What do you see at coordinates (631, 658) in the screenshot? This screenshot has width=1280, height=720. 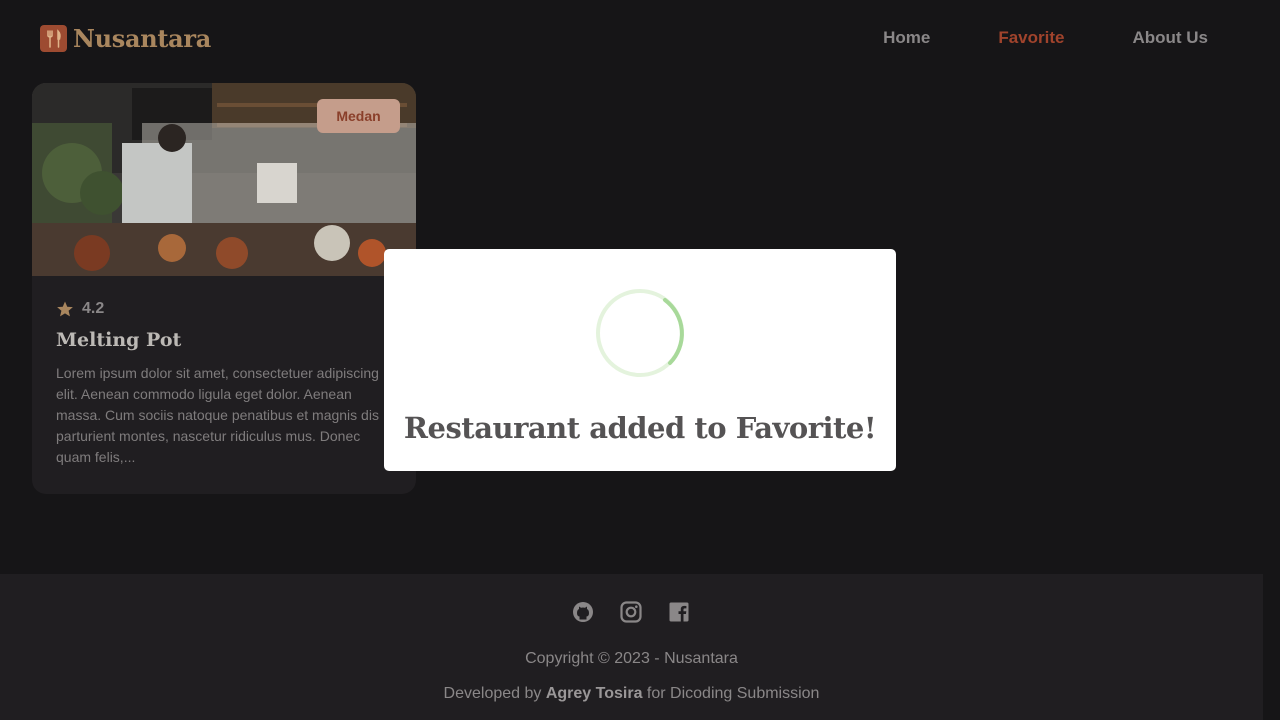 I see `copyright-text: Copyright © 2023 - Nusantara` at bounding box center [631, 658].